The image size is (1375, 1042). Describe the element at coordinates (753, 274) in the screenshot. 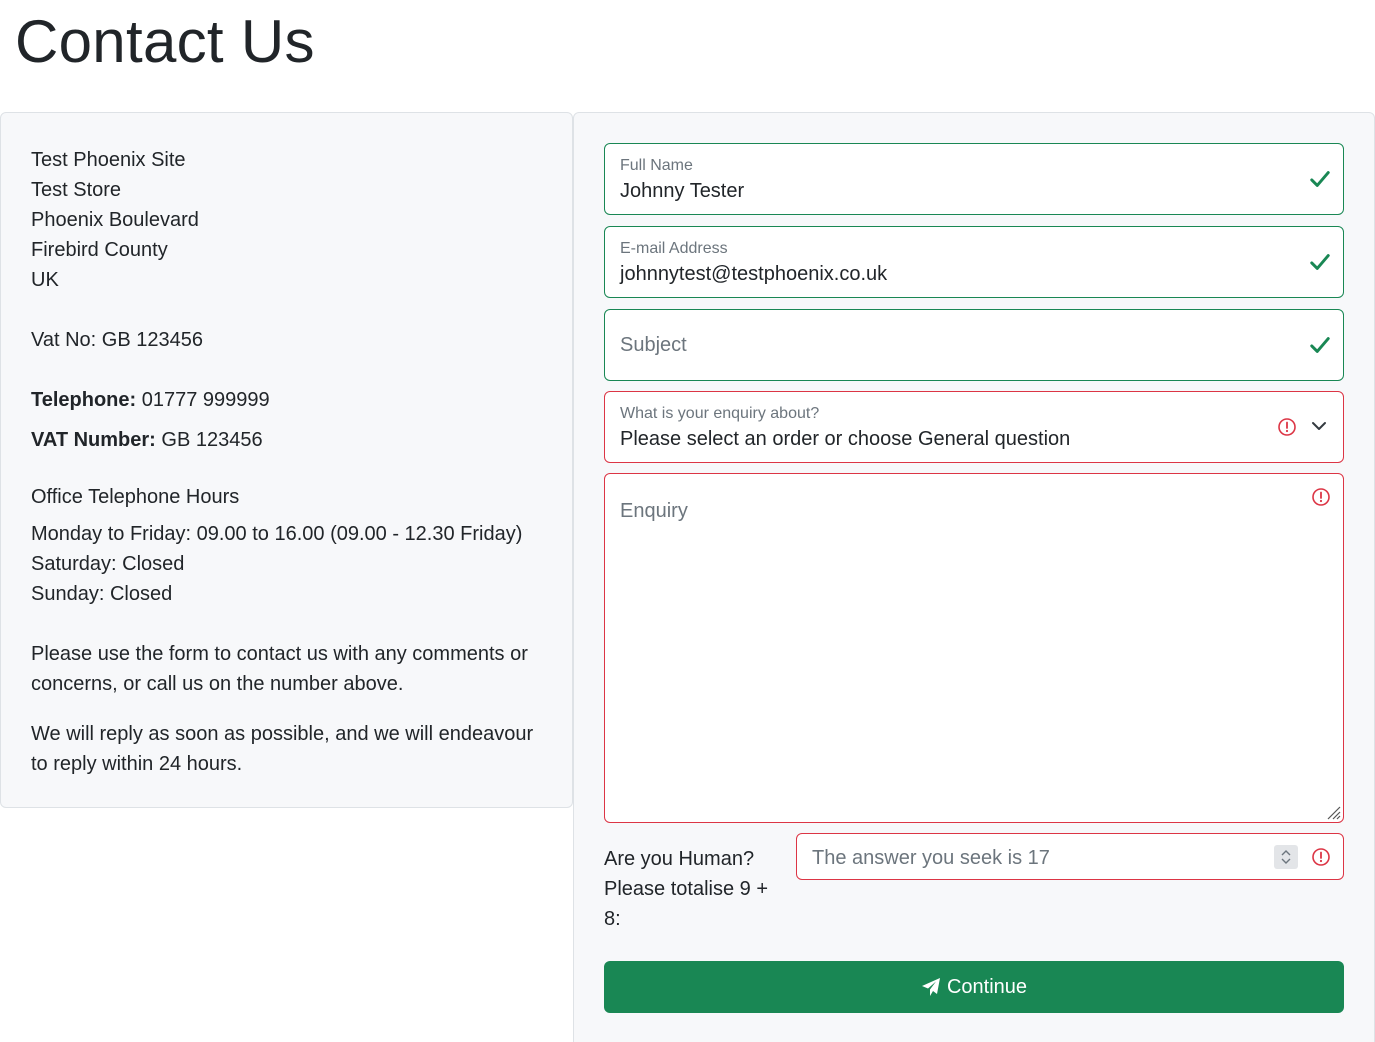

I see `email-value: johnnytest@testphoenix.co.uk` at that location.